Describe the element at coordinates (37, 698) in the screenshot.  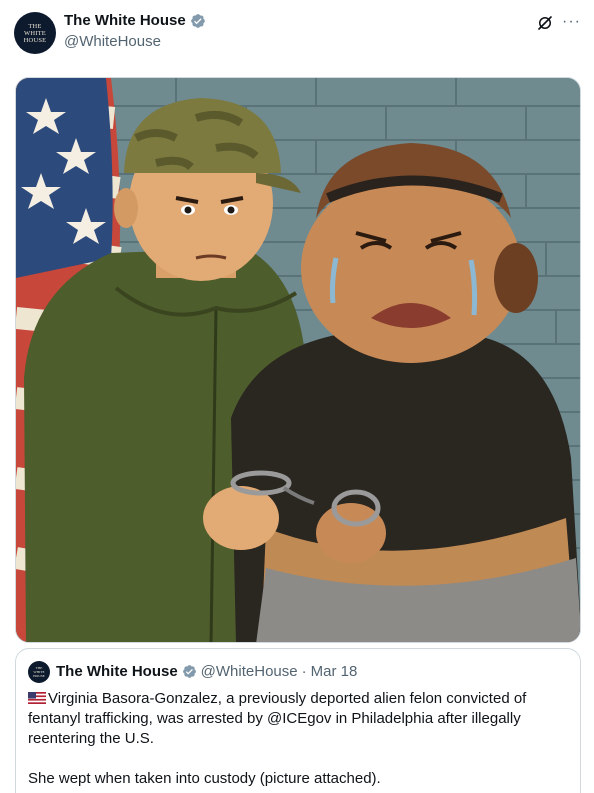
I see `us-flag-icon` at that location.